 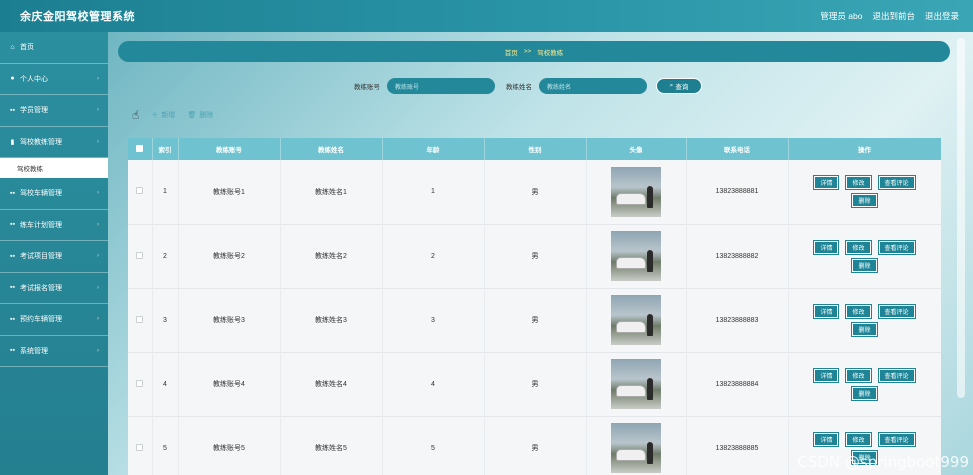 I want to click on cell-name: 教练姓名1, so click(x=331, y=192).